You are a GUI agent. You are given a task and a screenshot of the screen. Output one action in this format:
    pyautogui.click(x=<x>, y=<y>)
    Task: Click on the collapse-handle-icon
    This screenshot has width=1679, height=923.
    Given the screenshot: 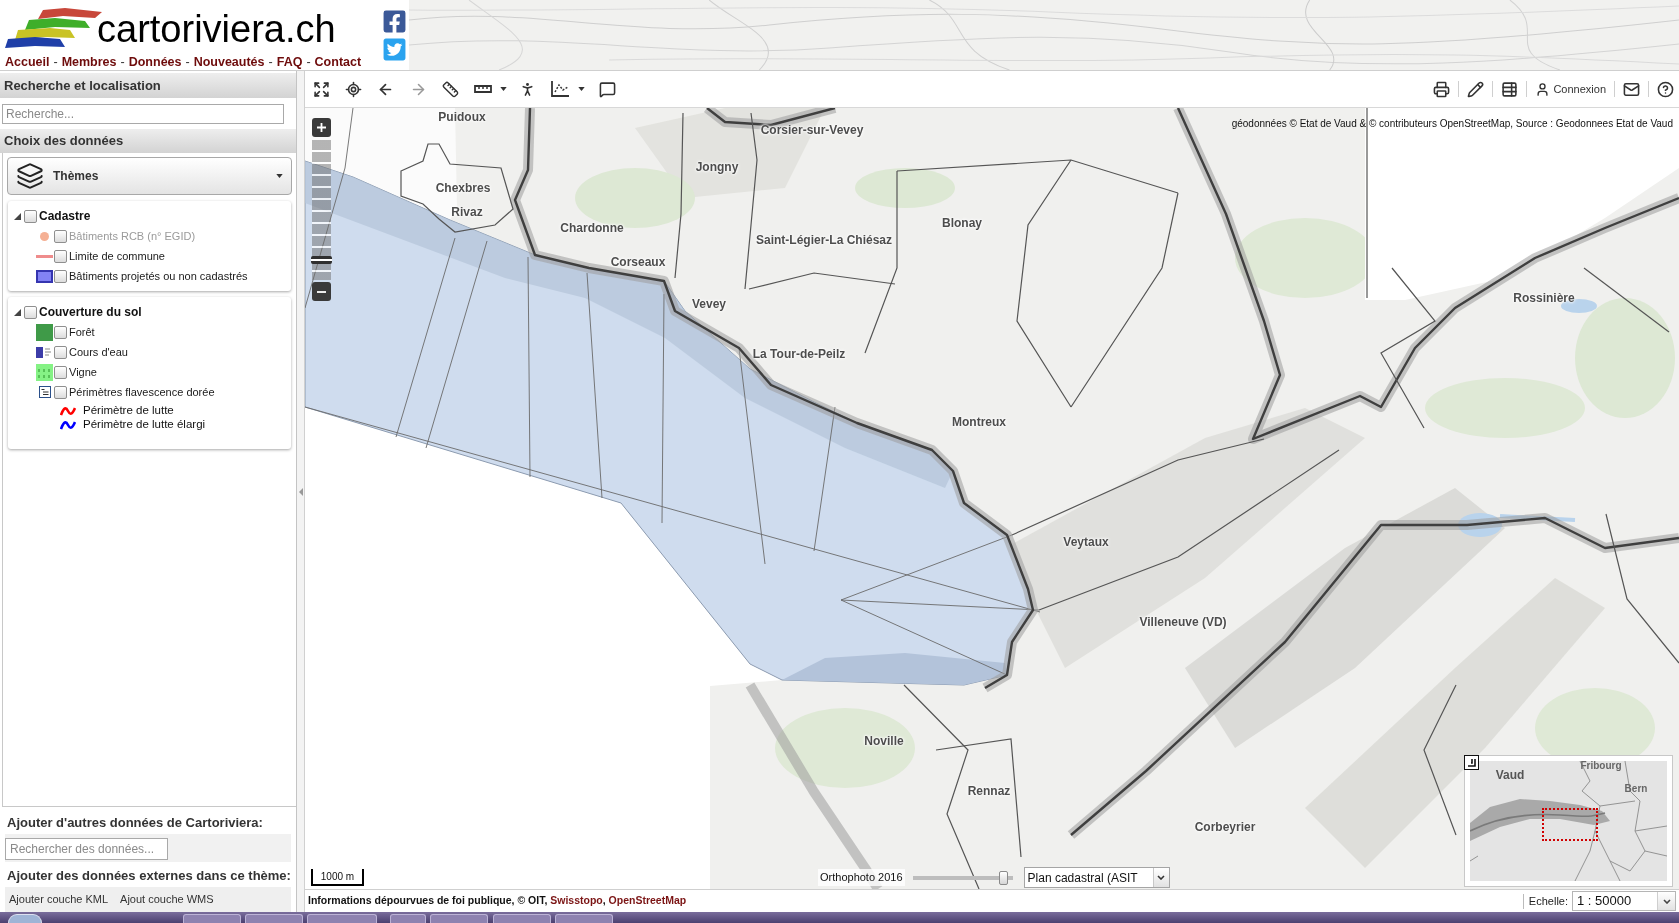 What is the action you would take?
    pyautogui.click(x=300, y=491)
    